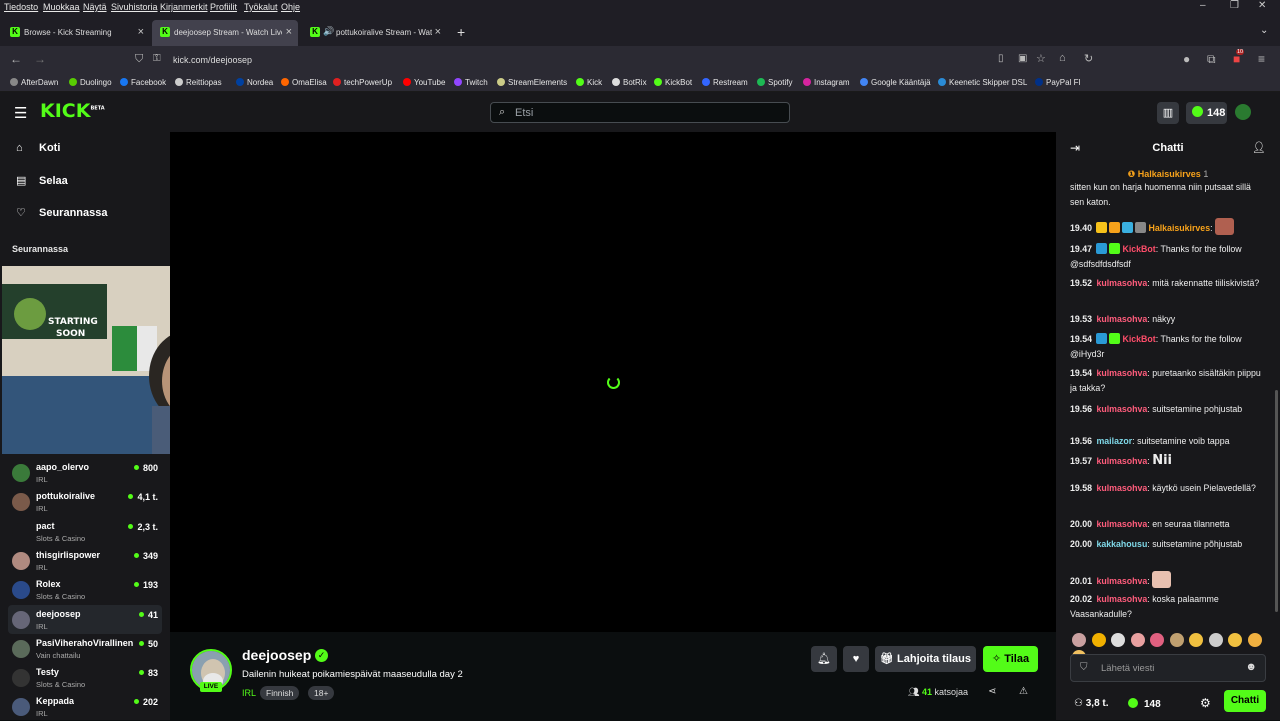  Describe the element at coordinates (61, 7) in the screenshot. I see `menu-edit: Muokkaa` at that location.